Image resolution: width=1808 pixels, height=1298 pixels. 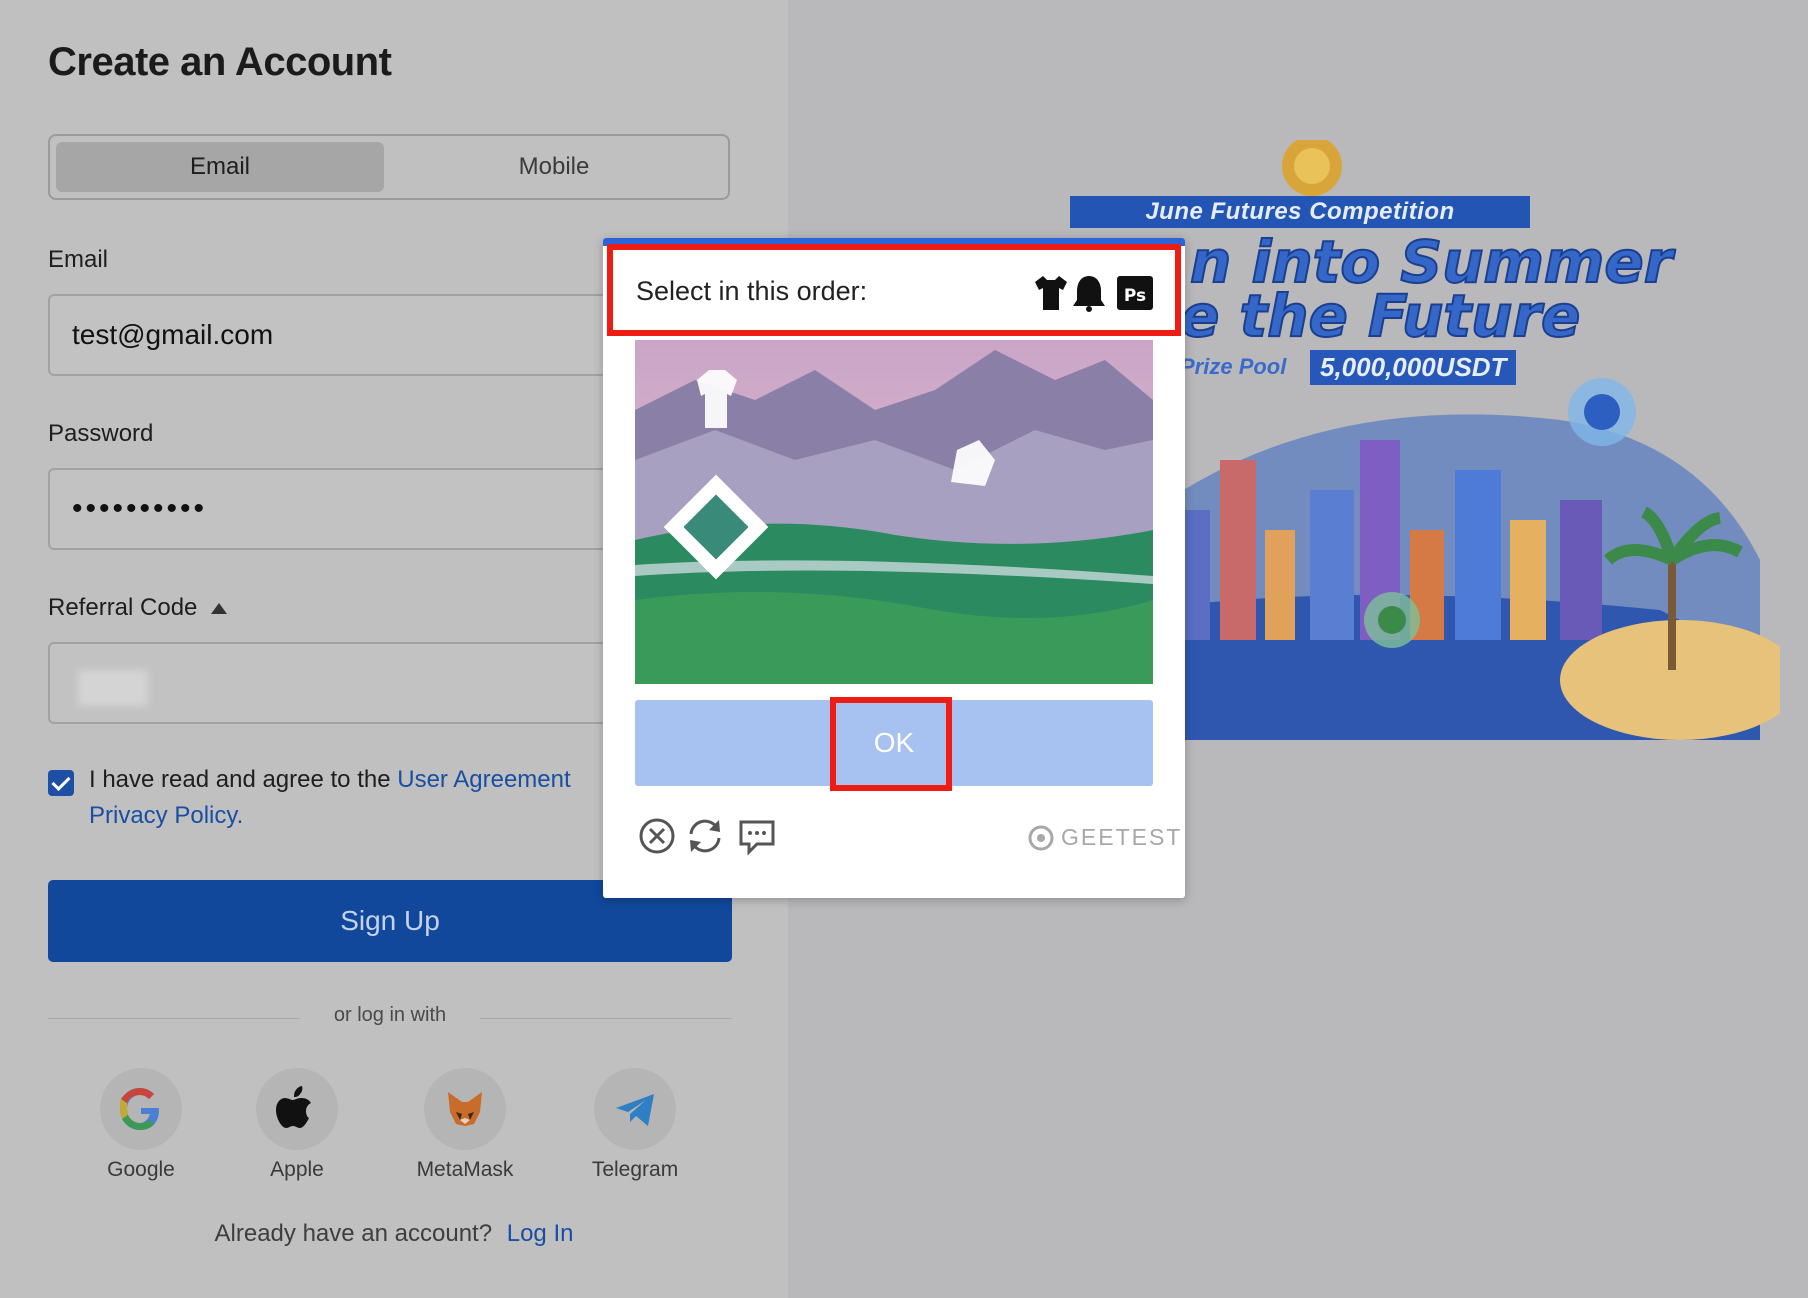 I want to click on page-title: Create an Account, so click(x=220, y=62).